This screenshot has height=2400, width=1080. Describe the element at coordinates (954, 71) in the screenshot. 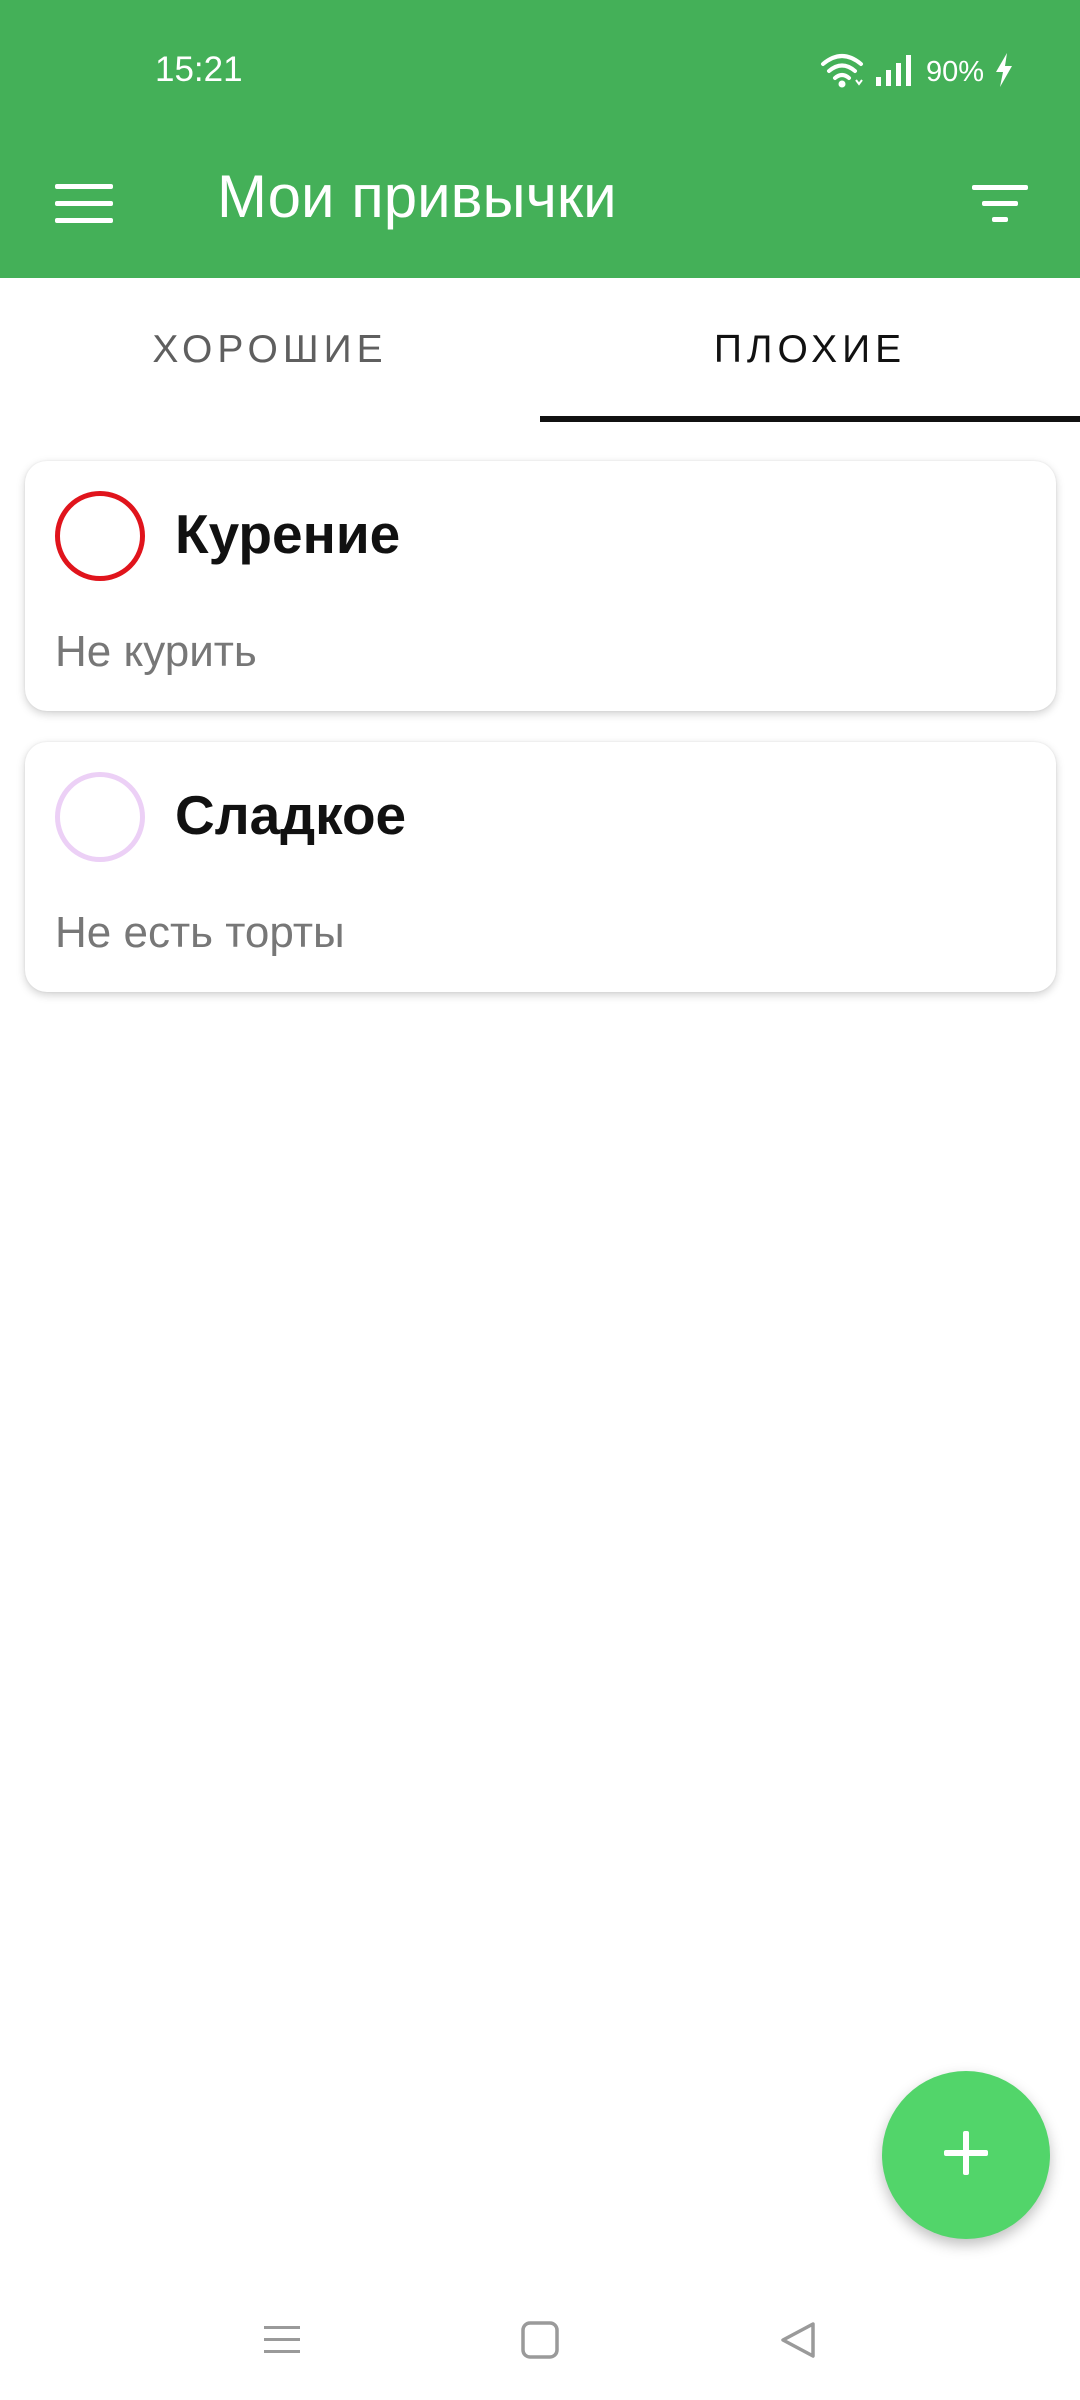

I see `battery-level: 90%` at that location.